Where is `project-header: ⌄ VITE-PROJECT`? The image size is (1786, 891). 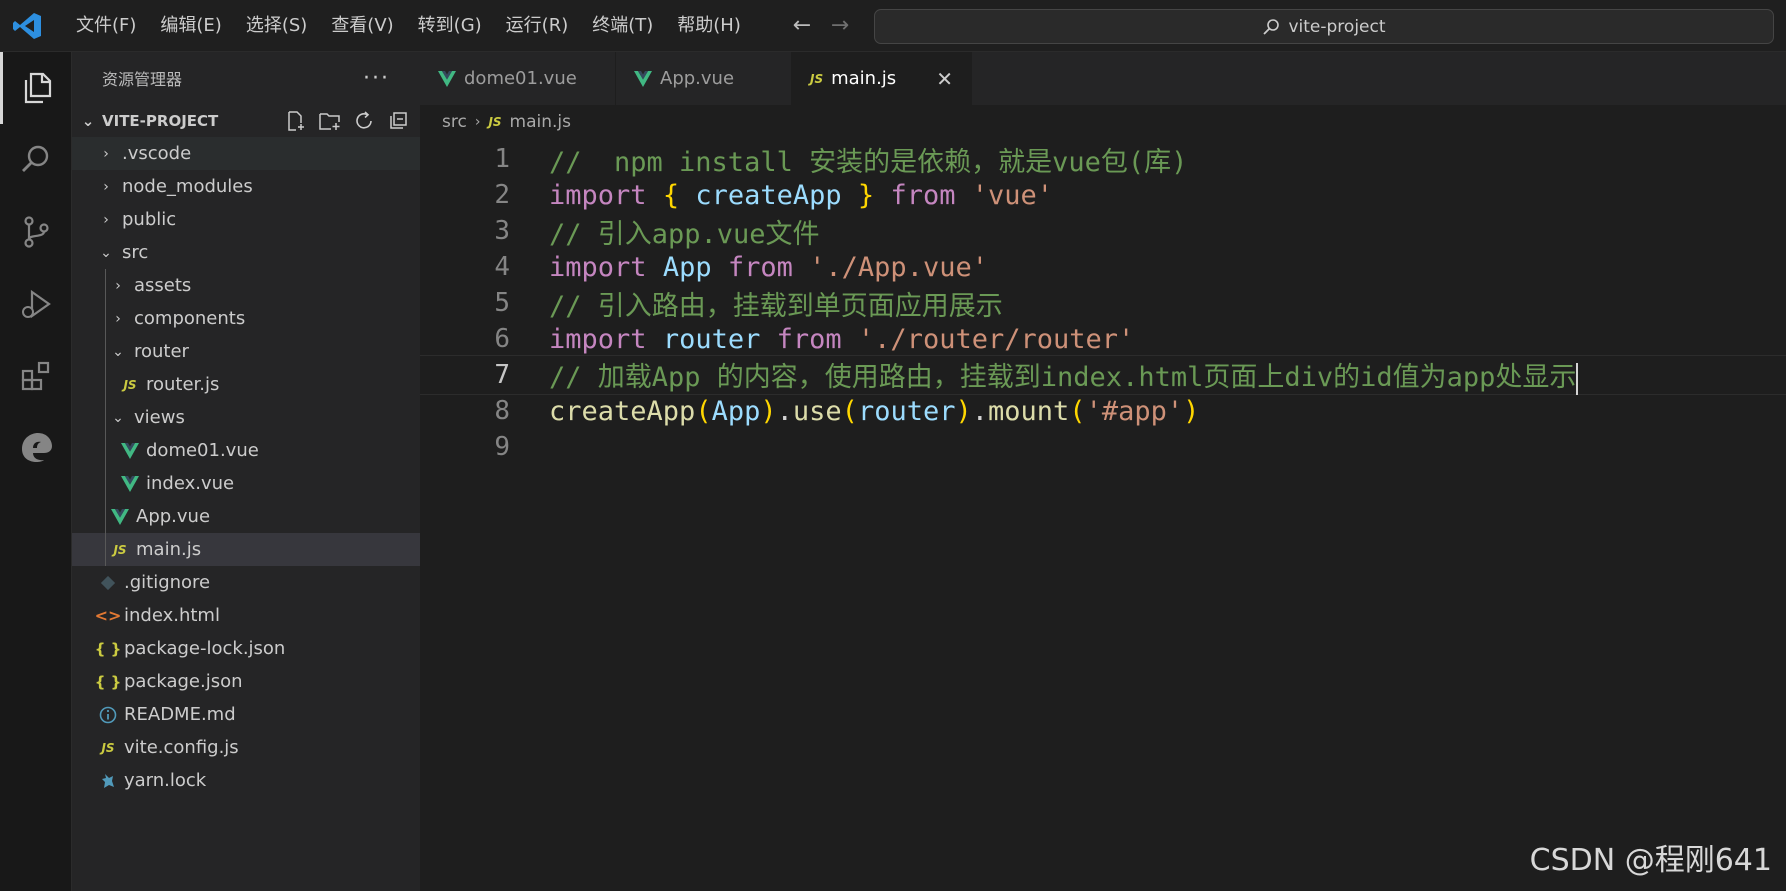 project-header: ⌄ VITE-PROJECT is located at coordinates (246, 120).